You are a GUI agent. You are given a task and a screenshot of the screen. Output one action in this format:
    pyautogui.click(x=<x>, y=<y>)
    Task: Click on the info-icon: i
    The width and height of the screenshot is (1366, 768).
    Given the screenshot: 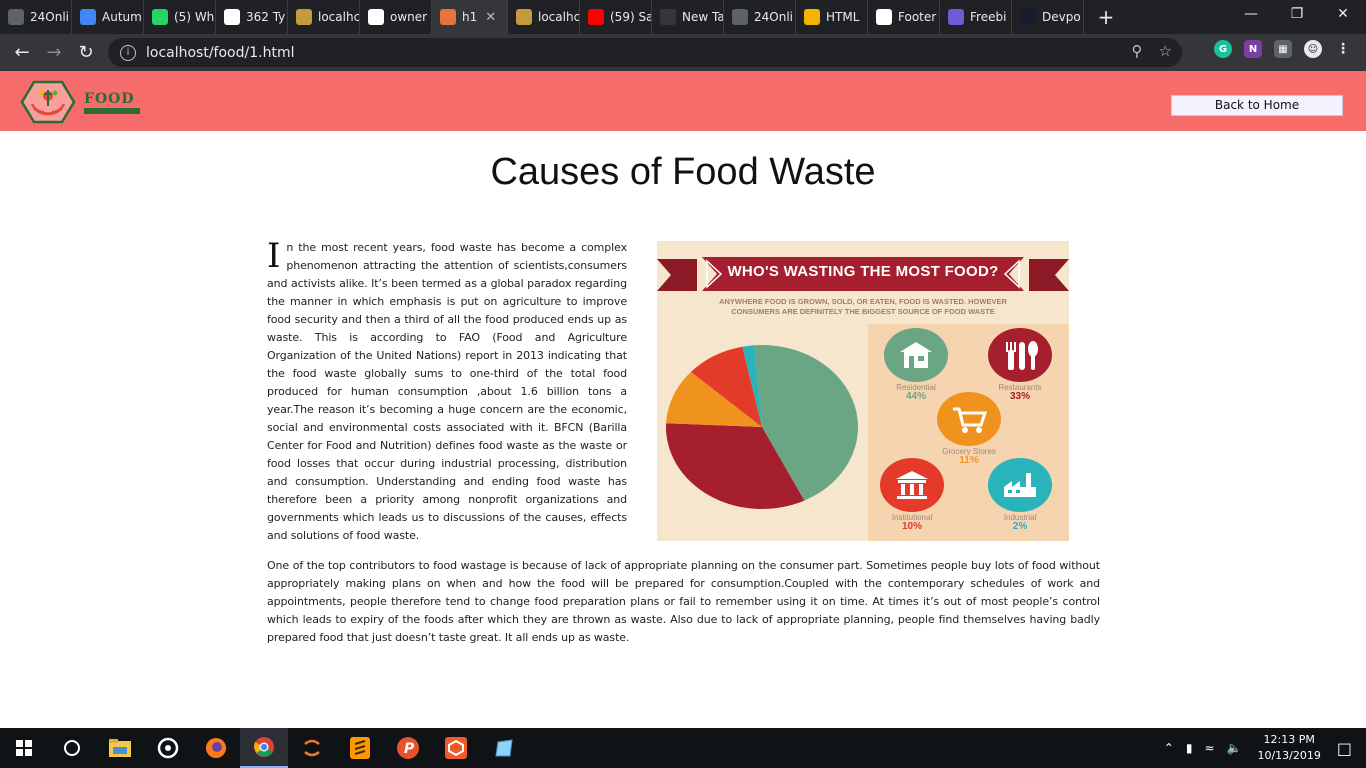 What is the action you would take?
    pyautogui.click(x=128, y=52)
    